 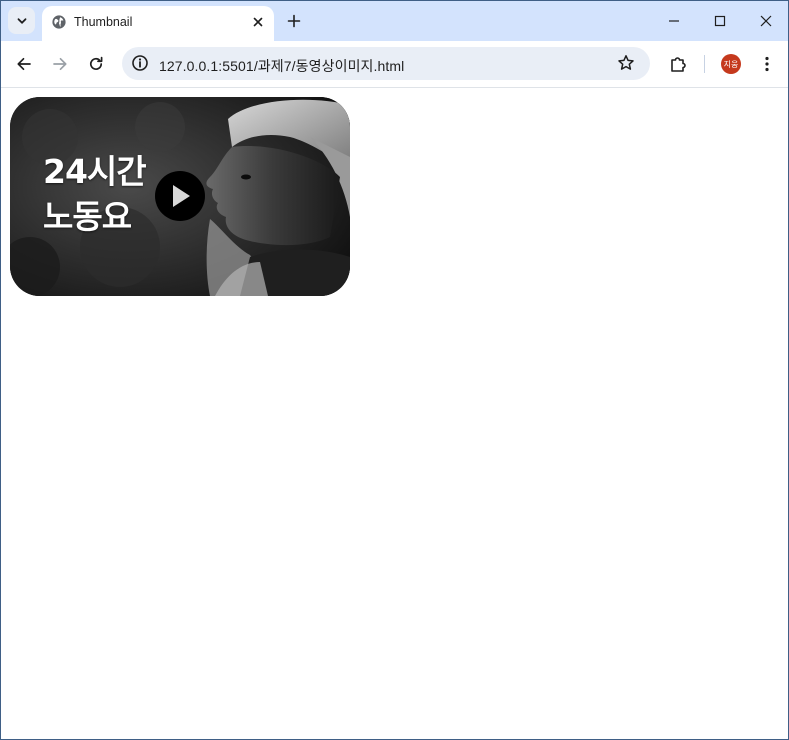 I want to click on toolbar-divider, so click(x=704, y=64).